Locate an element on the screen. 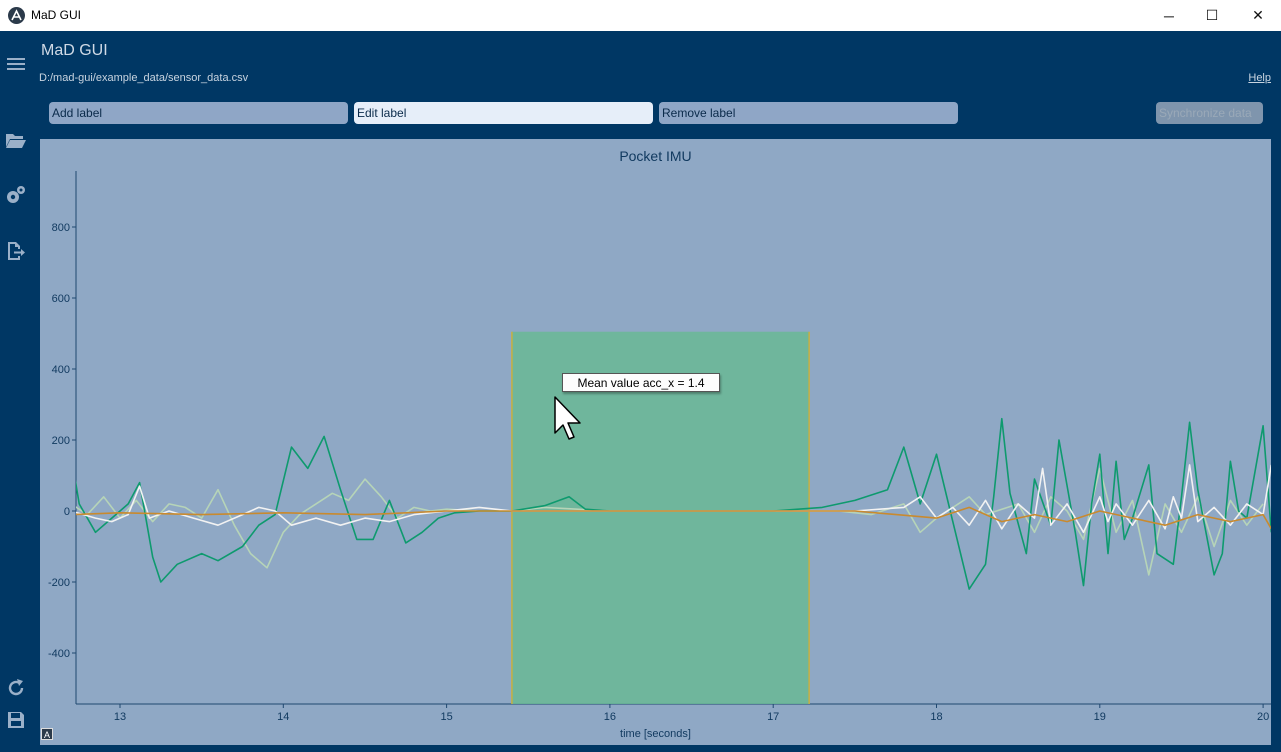 Image resolution: width=1281 pixels, height=752 pixels. remove-label-button: Remove label is located at coordinates (808, 113).